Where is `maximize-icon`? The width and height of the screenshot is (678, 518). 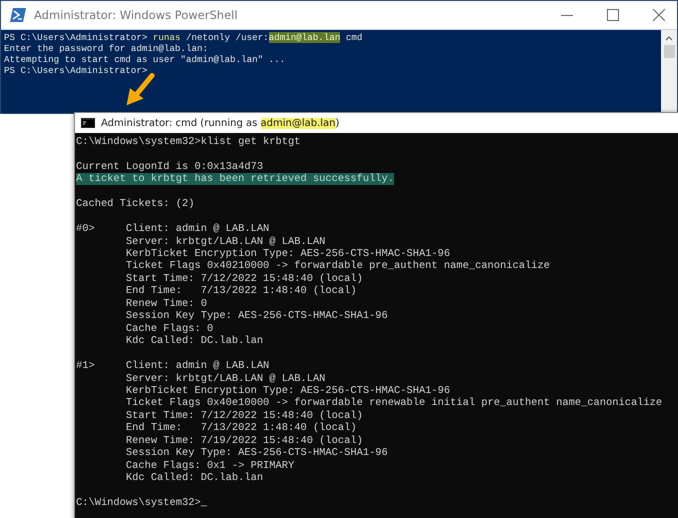
maximize-icon is located at coordinates (613, 15).